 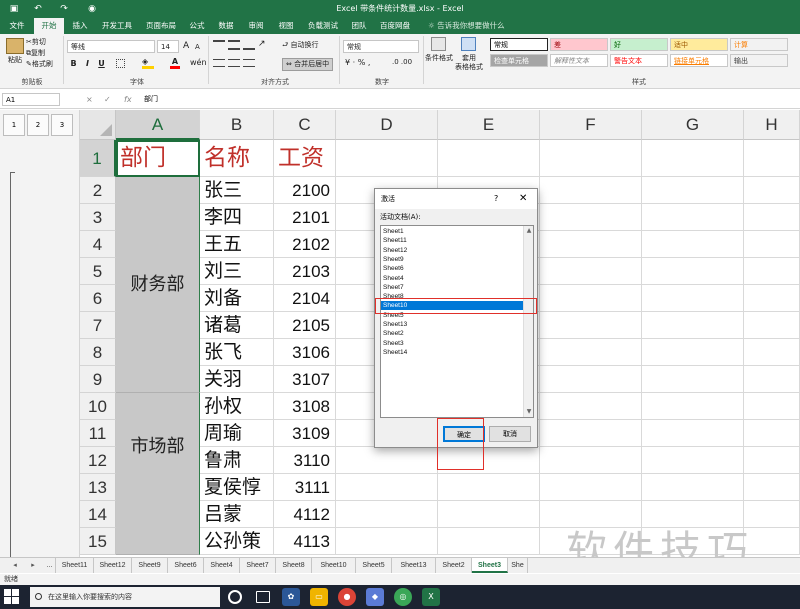 What do you see at coordinates (693, 271) in the screenshot?
I see `cell-g5` at bounding box center [693, 271].